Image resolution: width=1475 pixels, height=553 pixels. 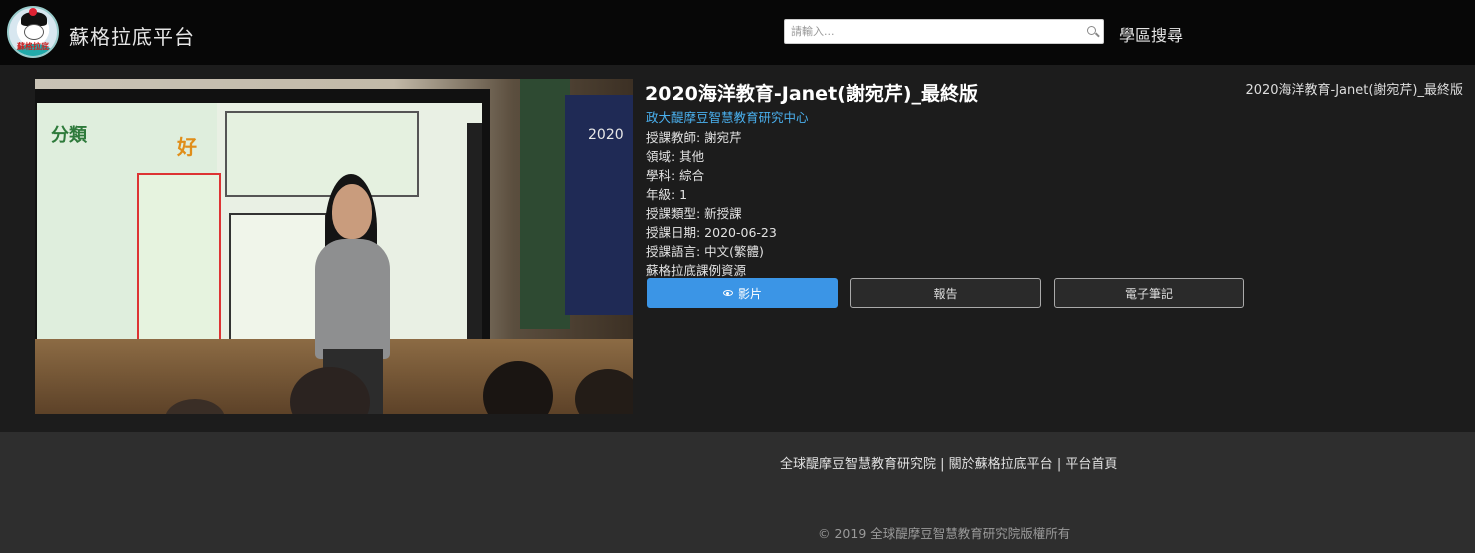 What do you see at coordinates (930, 31) in the screenshot?
I see `search-input` at bounding box center [930, 31].